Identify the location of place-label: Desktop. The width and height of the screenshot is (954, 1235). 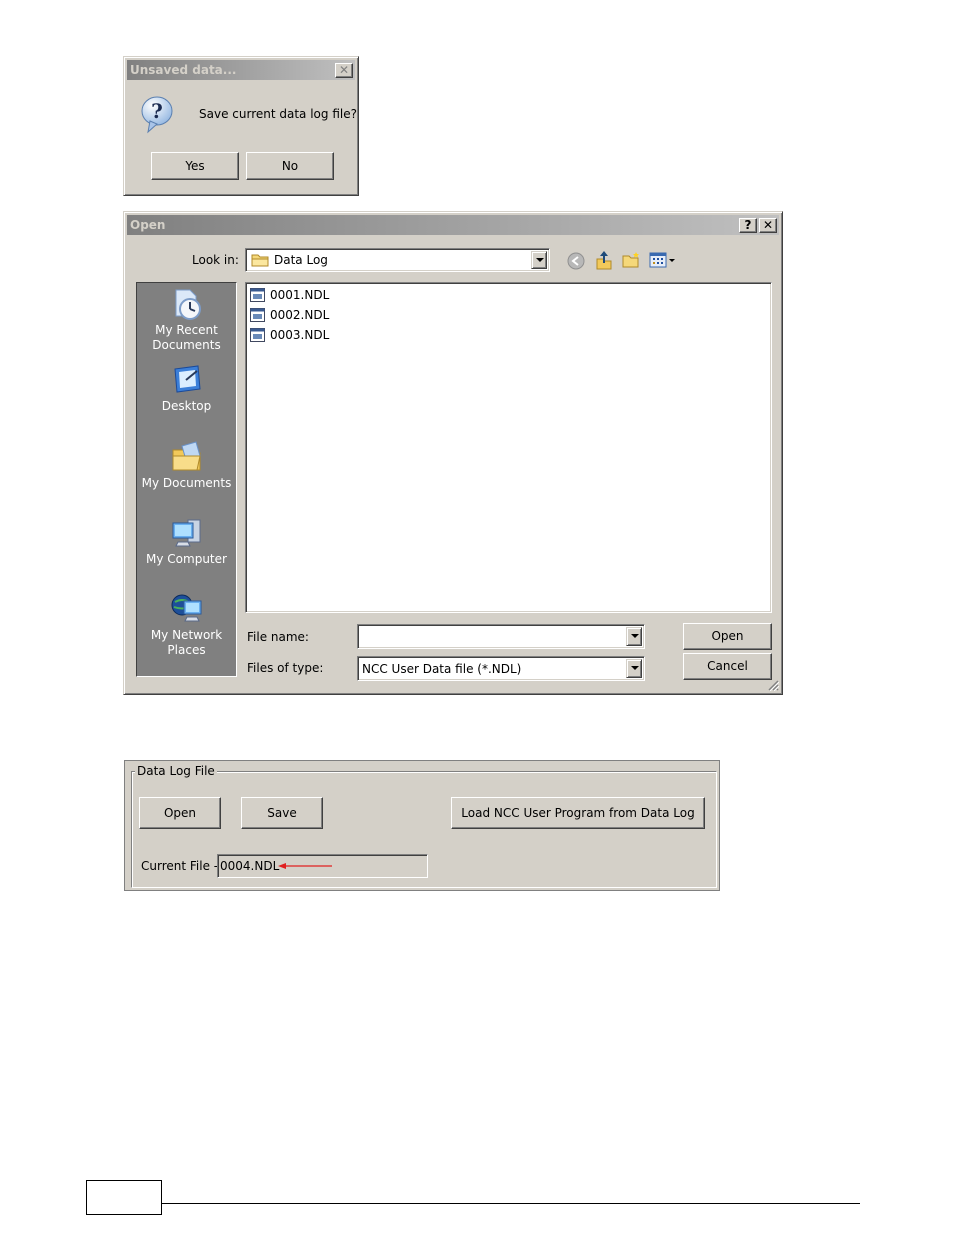
(186, 406).